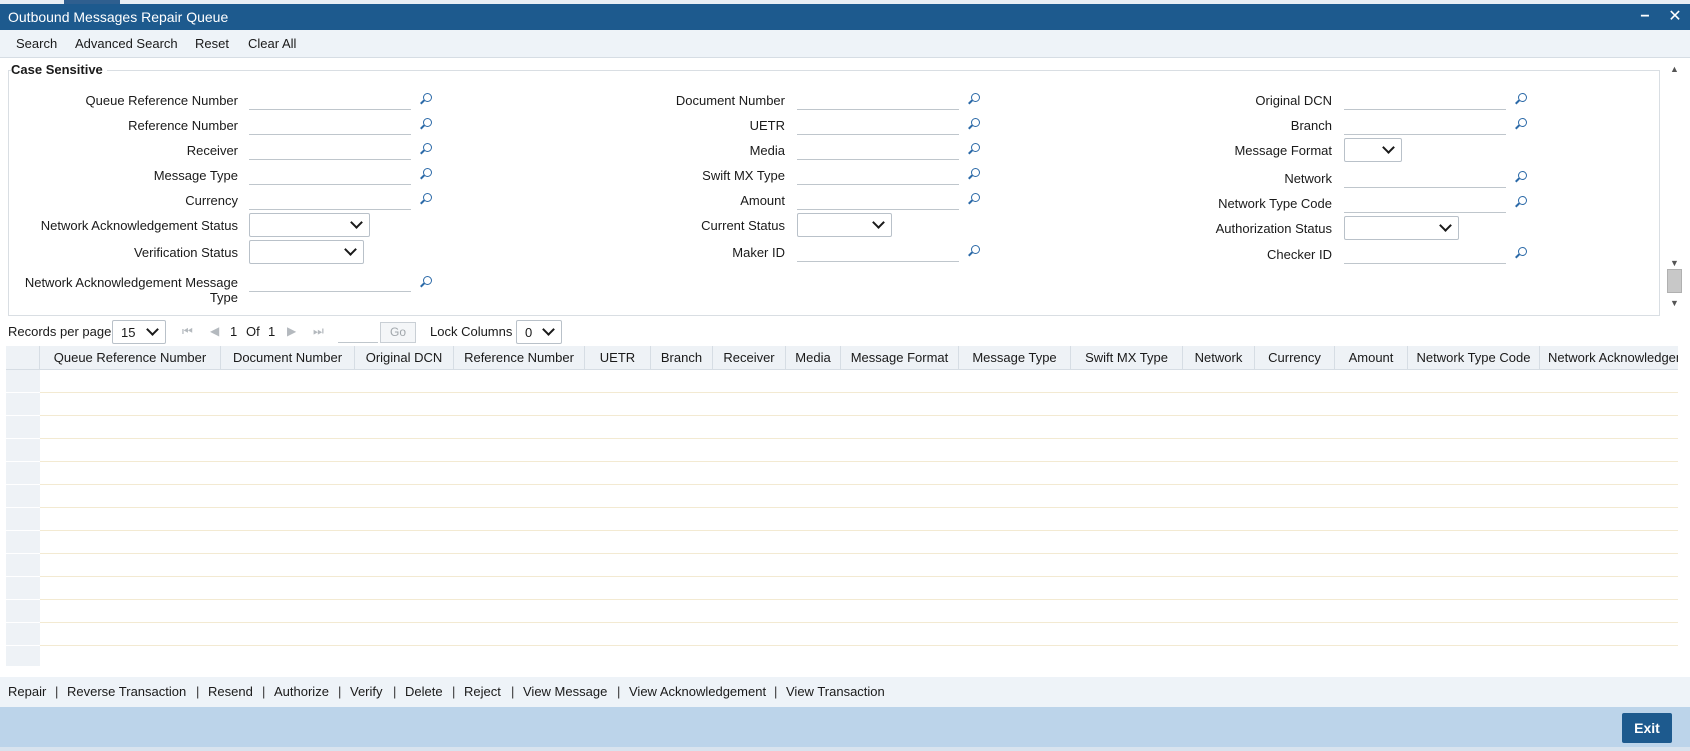  What do you see at coordinates (288, 358) in the screenshot?
I see `column-header: Document Number` at bounding box center [288, 358].